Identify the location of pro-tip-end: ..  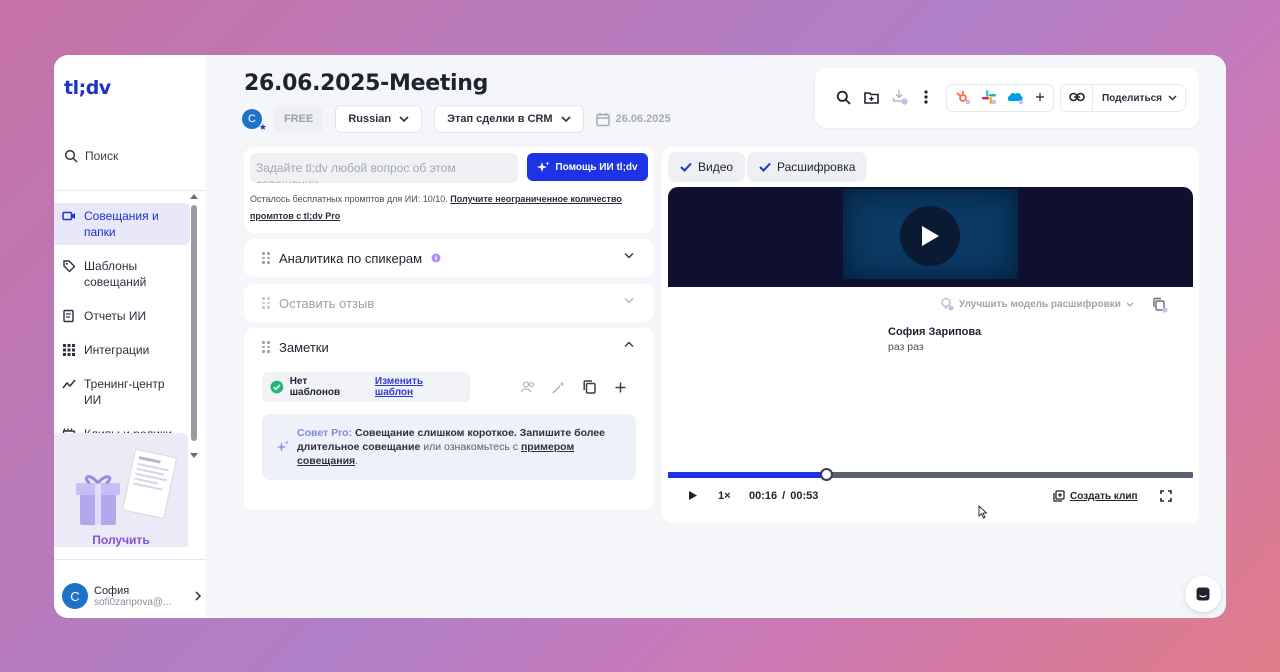
(357, 461).